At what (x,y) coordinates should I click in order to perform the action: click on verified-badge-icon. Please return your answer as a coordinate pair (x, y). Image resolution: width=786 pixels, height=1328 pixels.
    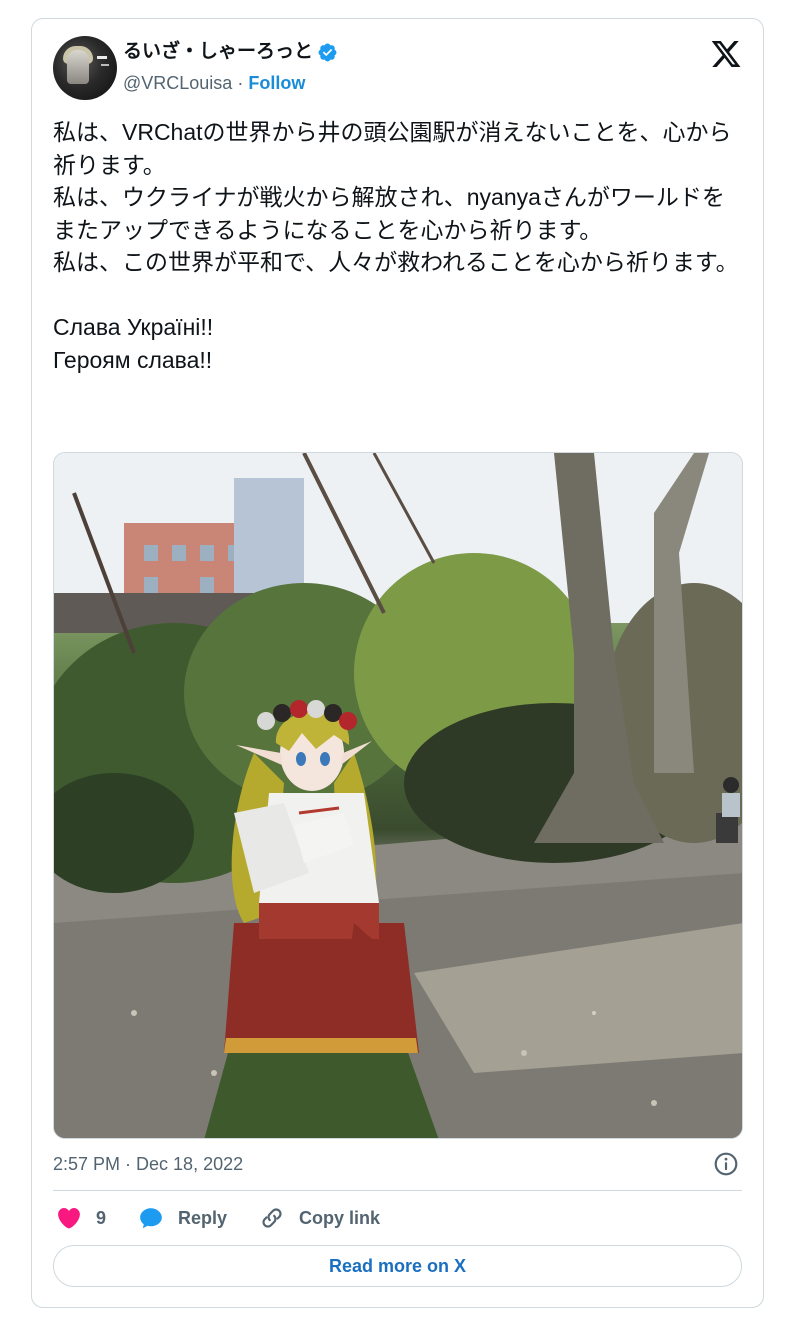
    Looking at the image, I should click on (327, 52).